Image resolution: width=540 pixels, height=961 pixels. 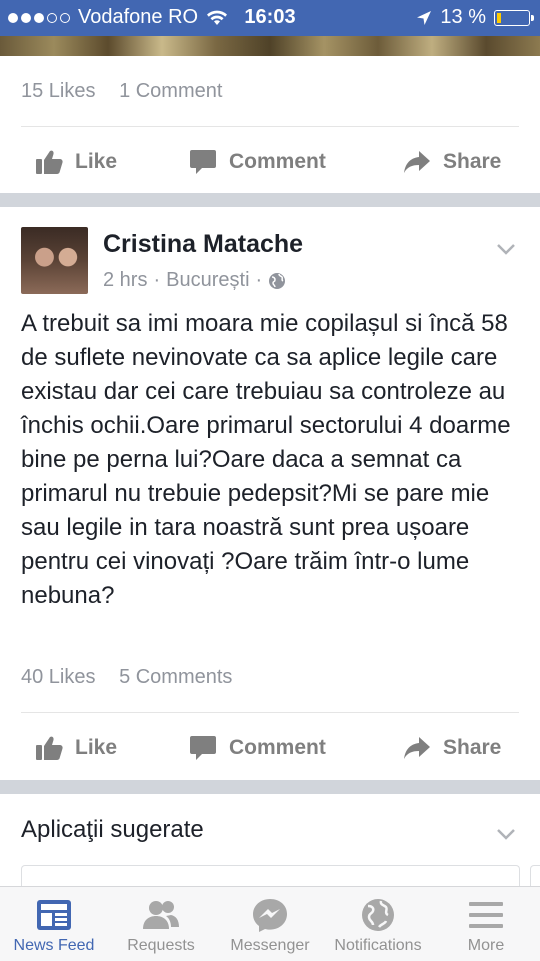 I want to click on tab-label: More, so click(x=486, y=945).